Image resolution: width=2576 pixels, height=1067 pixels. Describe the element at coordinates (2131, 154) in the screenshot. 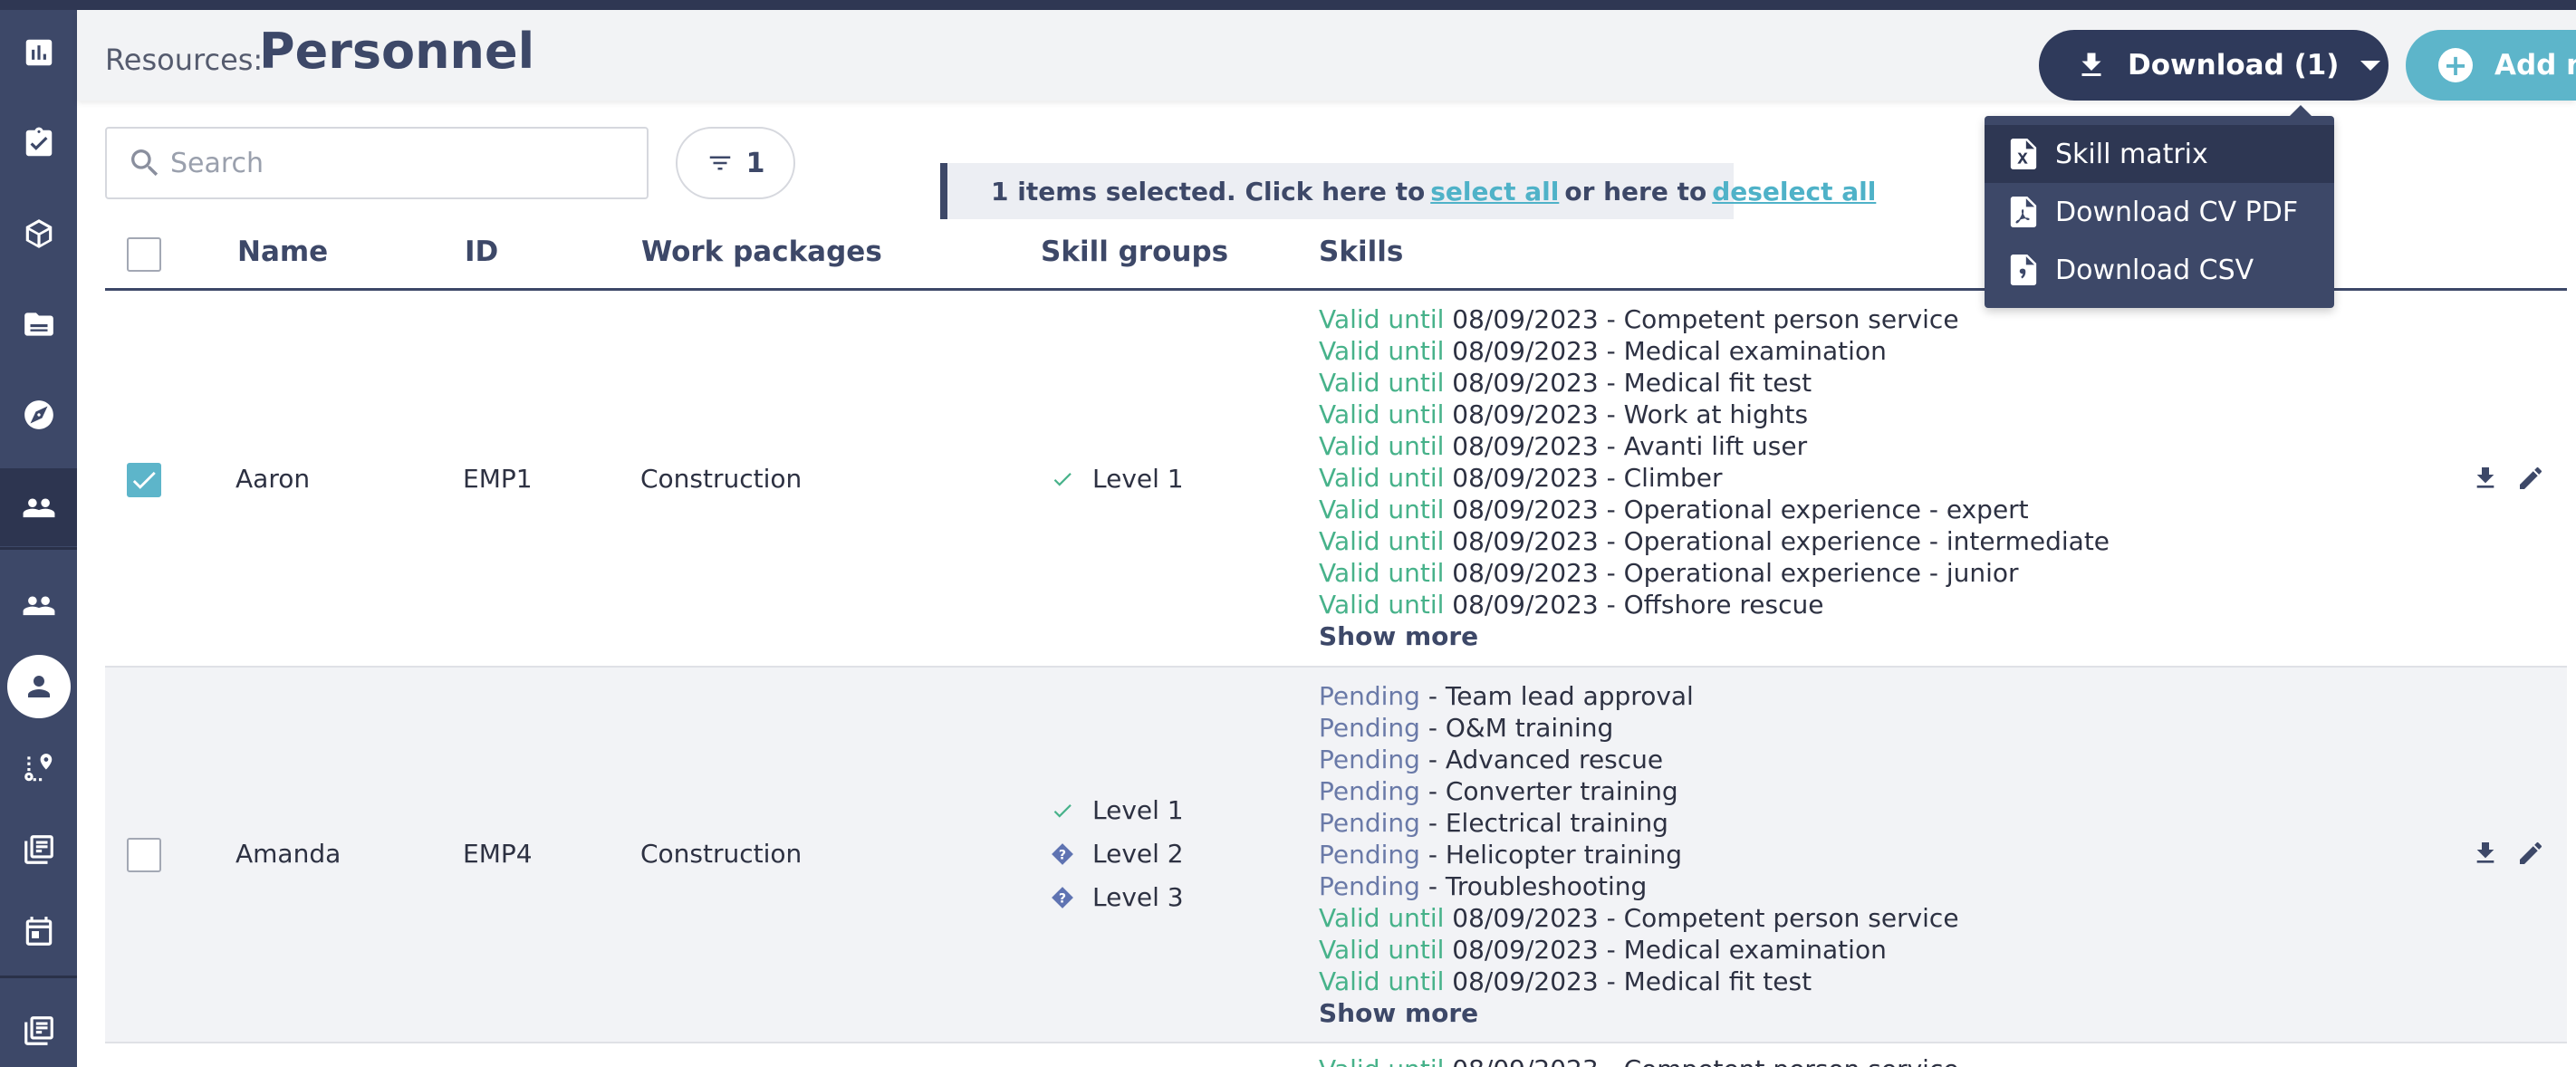

I see `menu-item-label: Skill matrix` at that location.